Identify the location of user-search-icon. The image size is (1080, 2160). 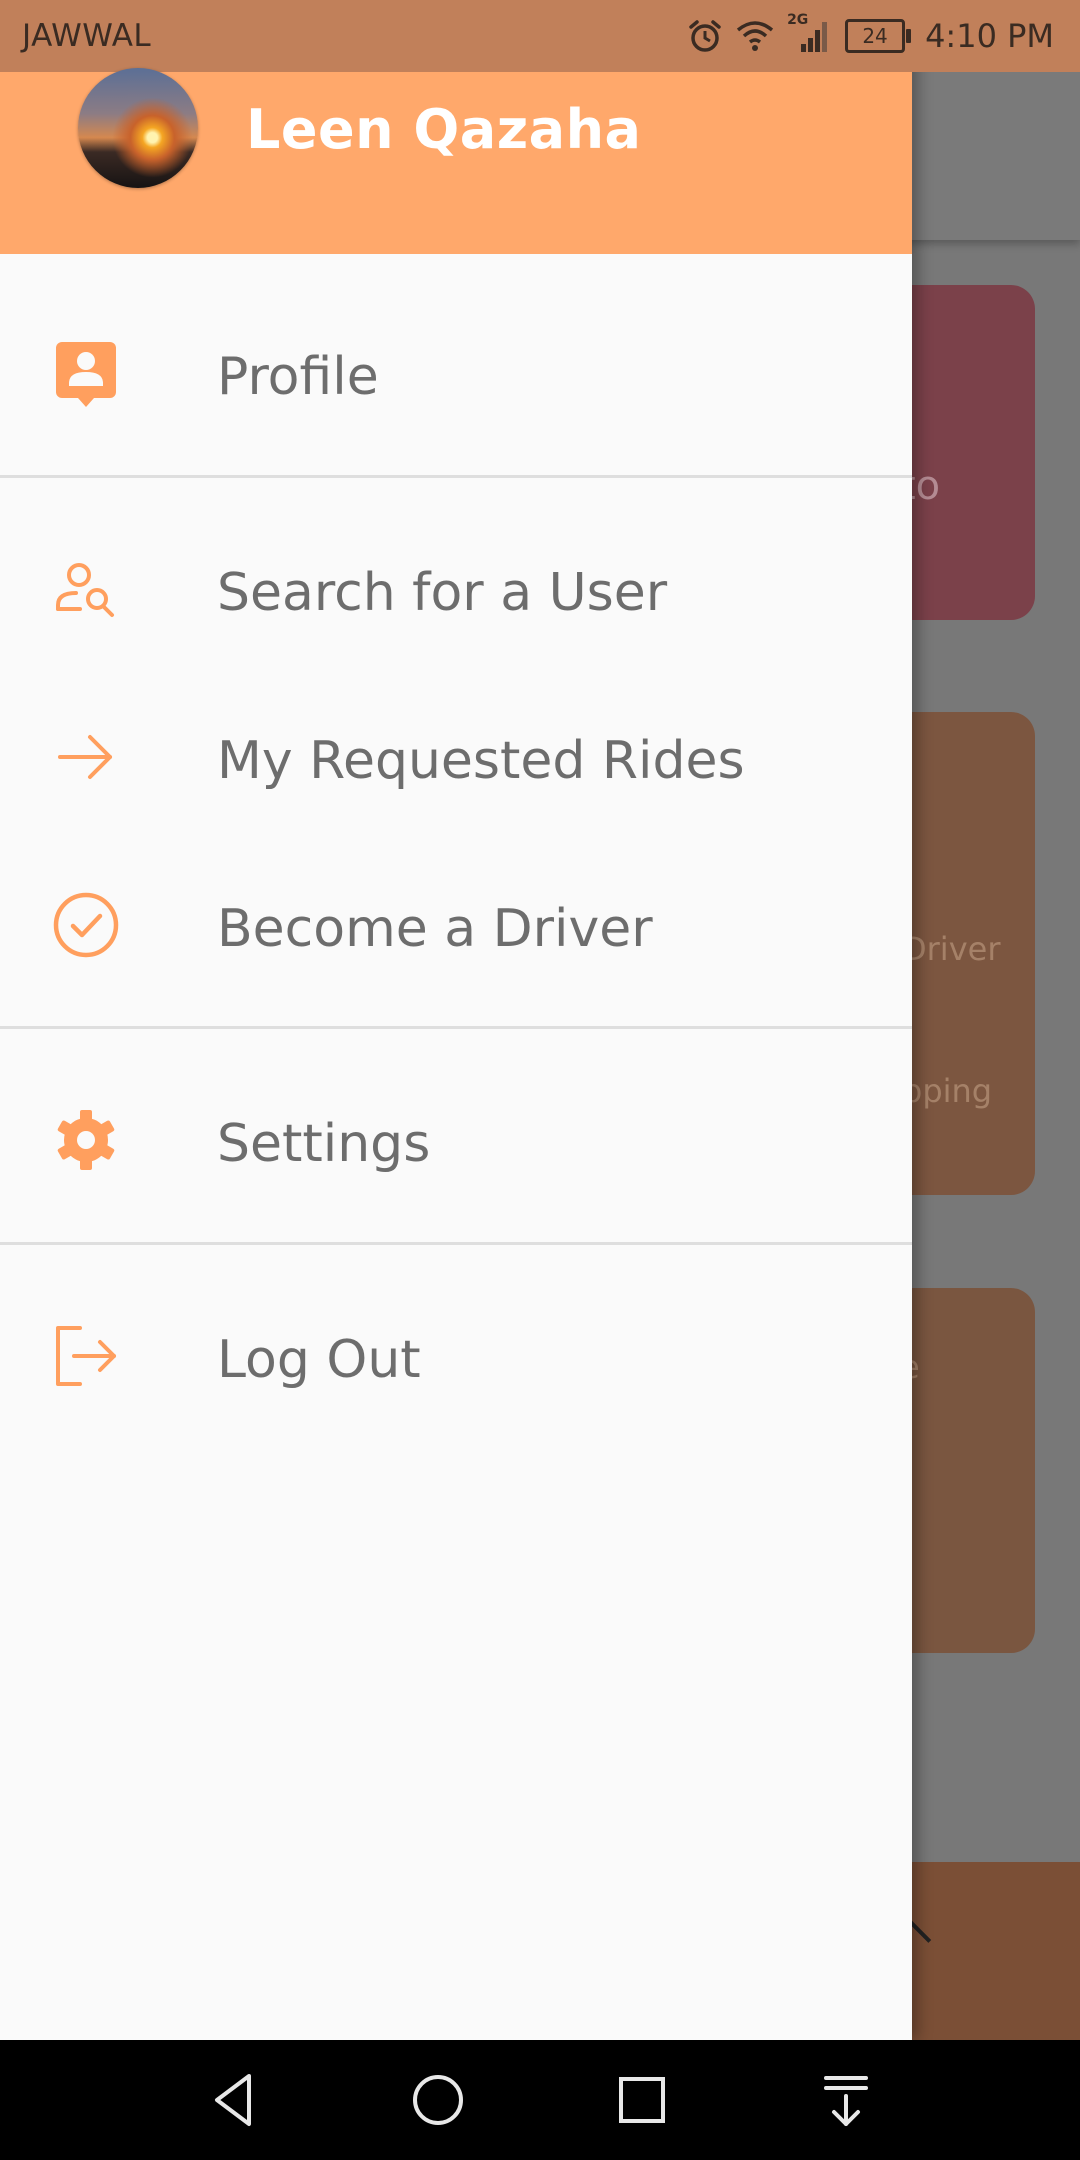
(86, 589).